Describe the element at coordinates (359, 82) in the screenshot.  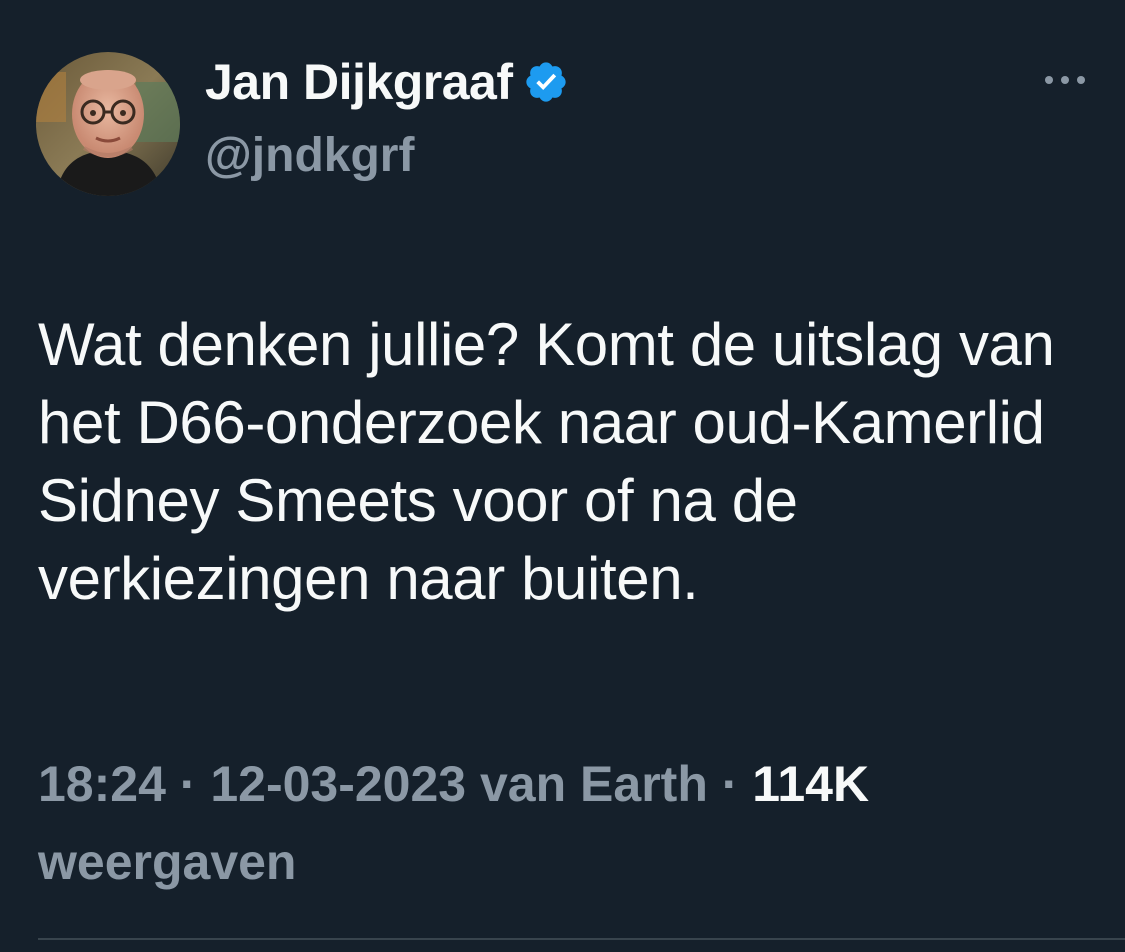
I see `author-display-name: Jan Dijkgraaf` at that location.